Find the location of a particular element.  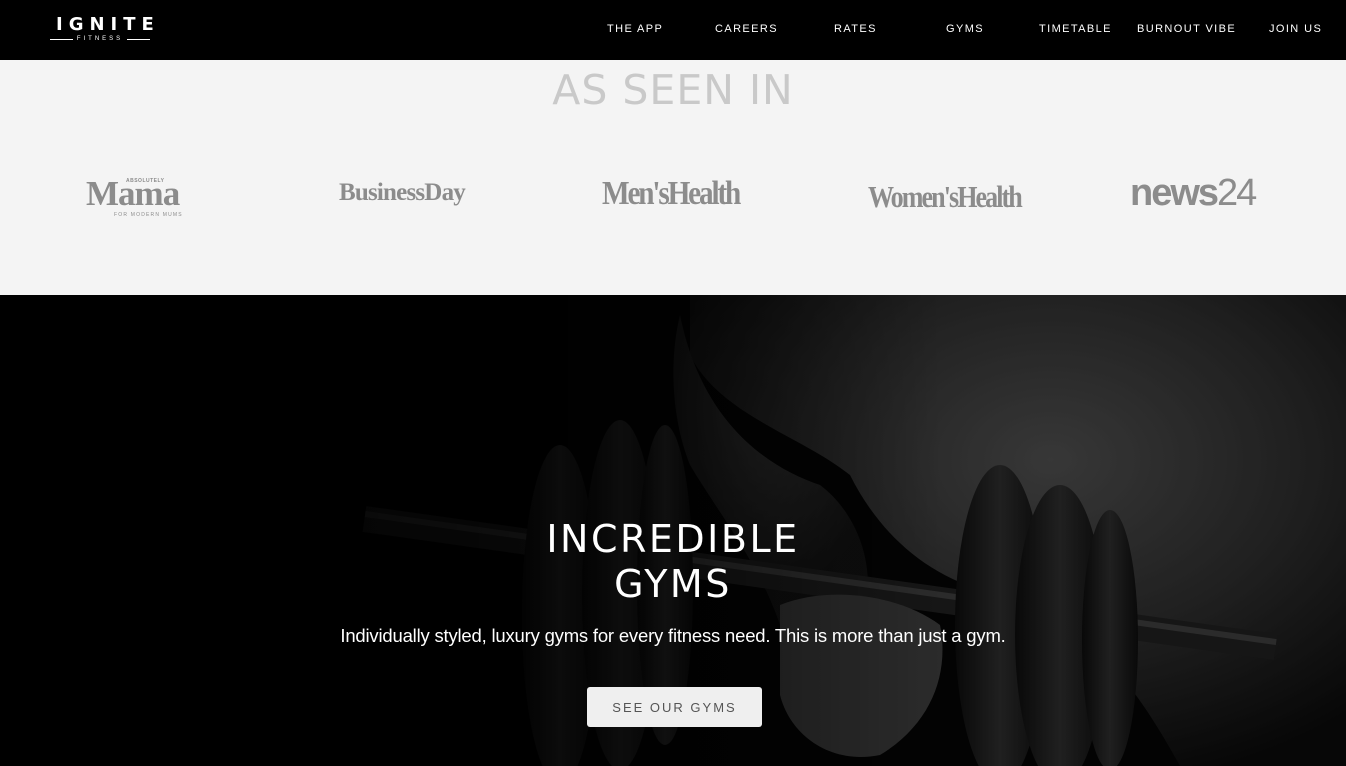

hero-title-line-1: INCREDIBLE is located at coordinates (673, 539).